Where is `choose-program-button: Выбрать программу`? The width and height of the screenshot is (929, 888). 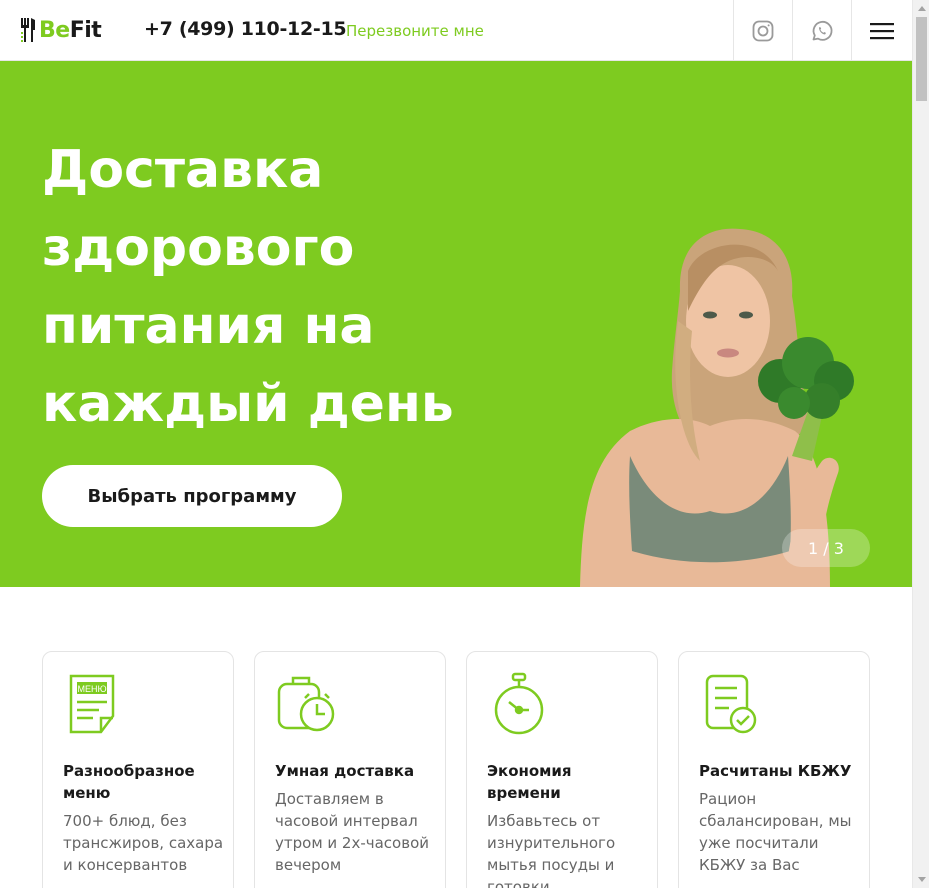
choose-program-button: Выбрать программу is located at coordinates (192, 496).